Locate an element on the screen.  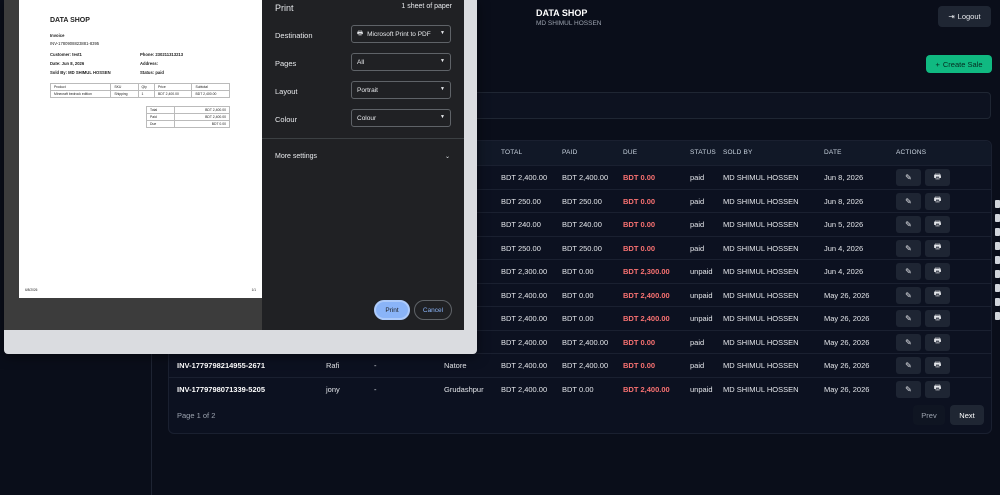
more-settings-toggle: More settings is located at coordinates (296, 156).